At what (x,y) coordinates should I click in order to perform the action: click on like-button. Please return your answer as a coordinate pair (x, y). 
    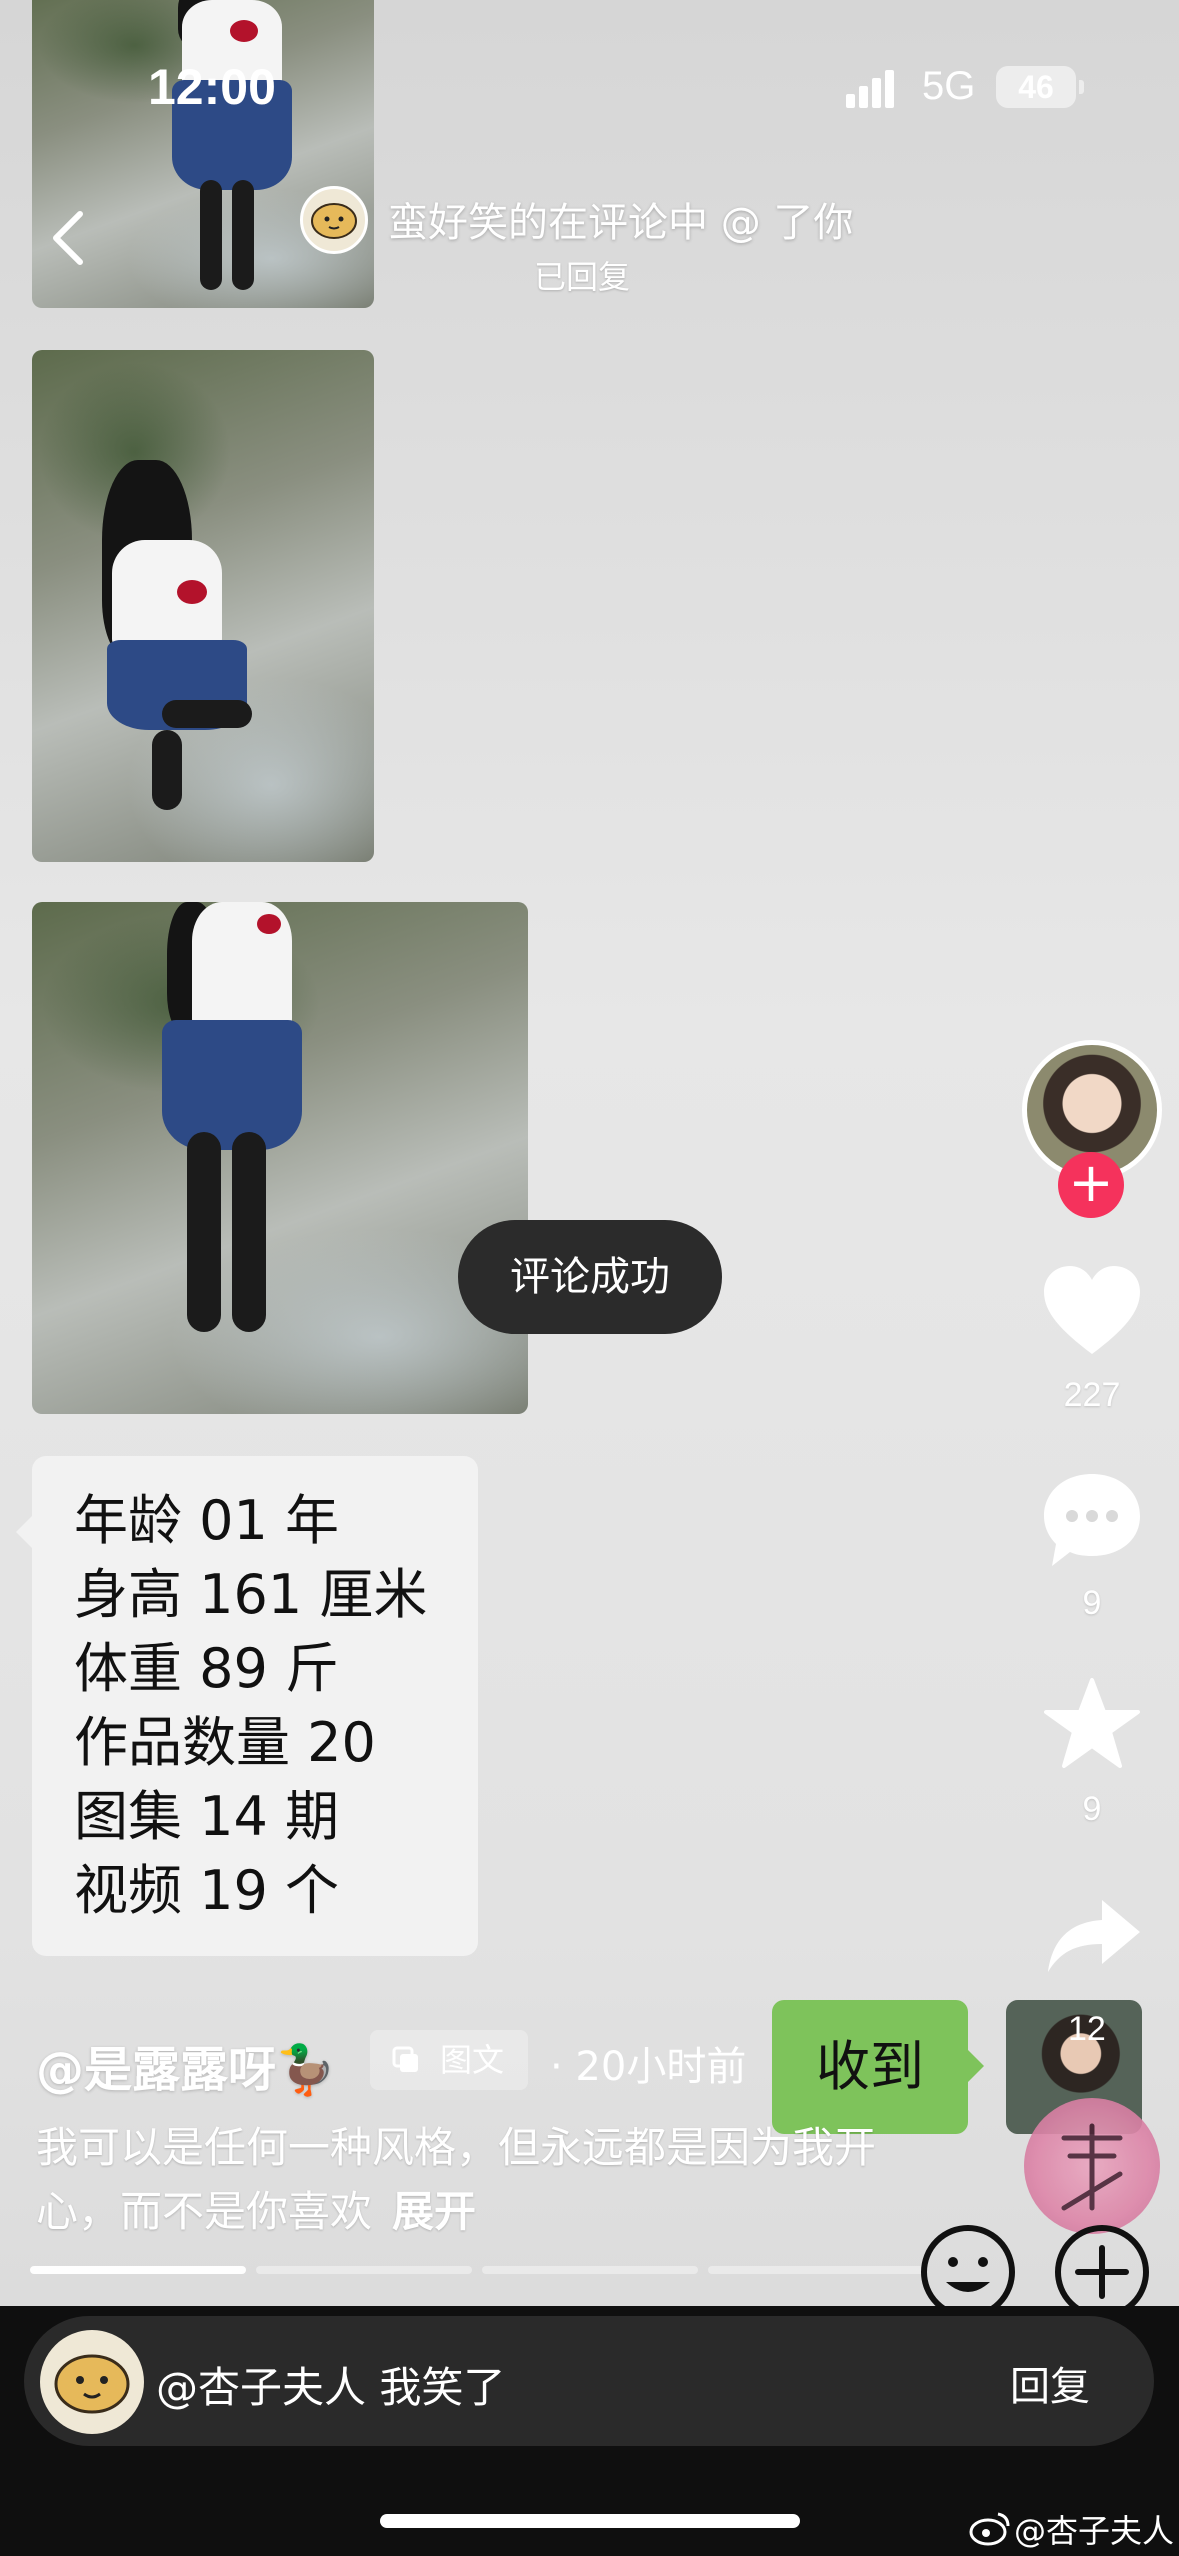
    Looking at the image, I should click on (1092, 1312).